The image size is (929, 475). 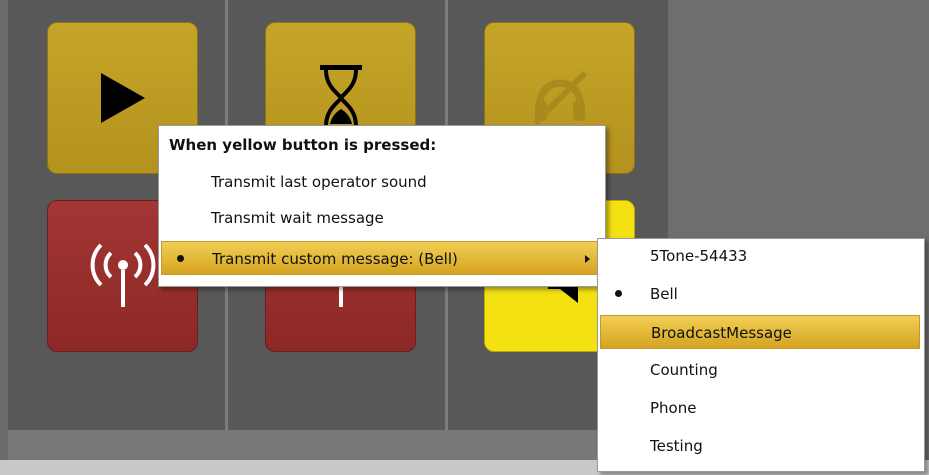 What do you see at coordinates (340, 98) in the screenshot?
I see `hourglass-icon` at bounding box center [340, 98].